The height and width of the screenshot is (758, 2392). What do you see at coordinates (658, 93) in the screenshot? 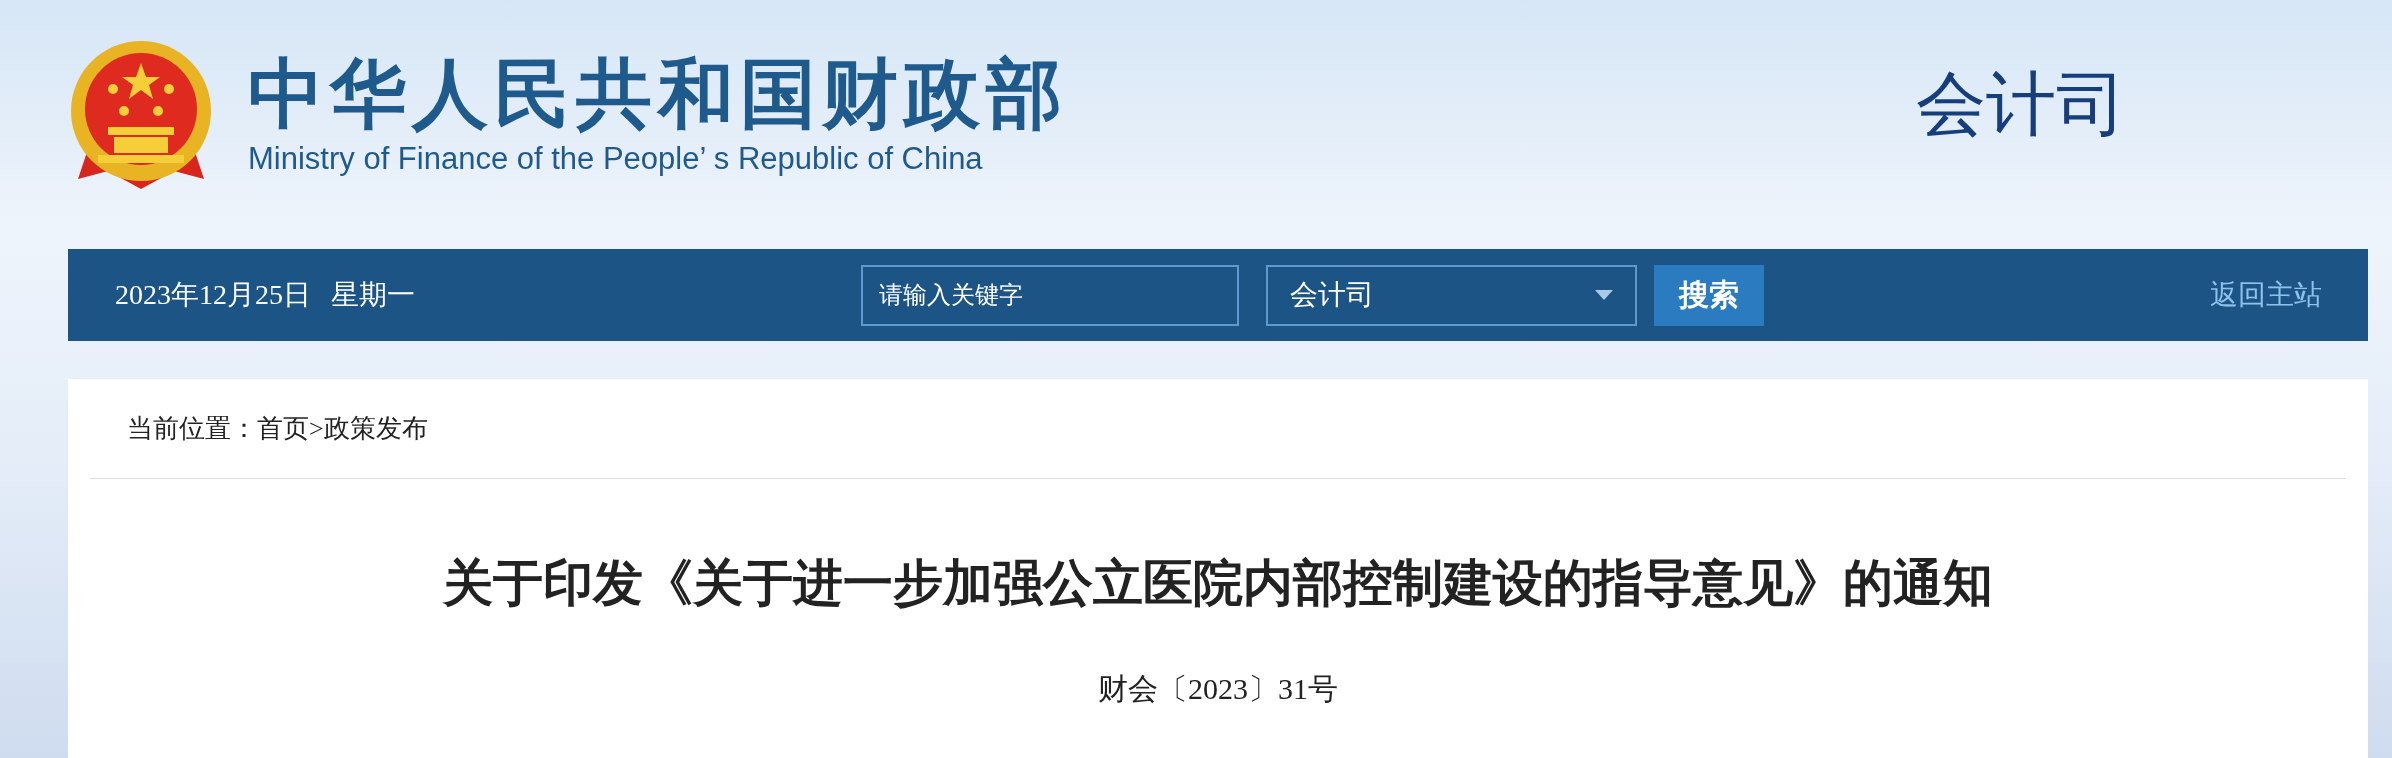
I see `site-title: 中华人民共和国财政部` at bounding box center [658, 93].